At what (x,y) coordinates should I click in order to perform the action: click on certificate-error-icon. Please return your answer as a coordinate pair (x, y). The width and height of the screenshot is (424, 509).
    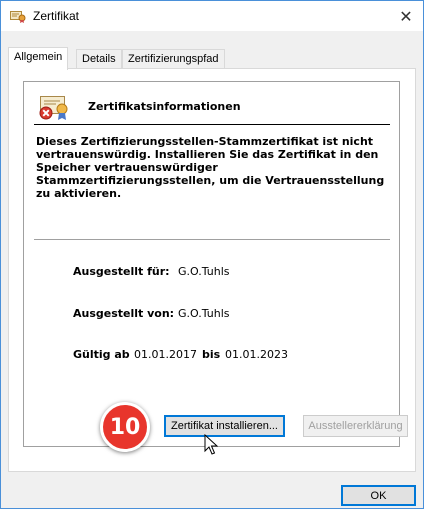
    Looking at the image, I should click on (55, 107).